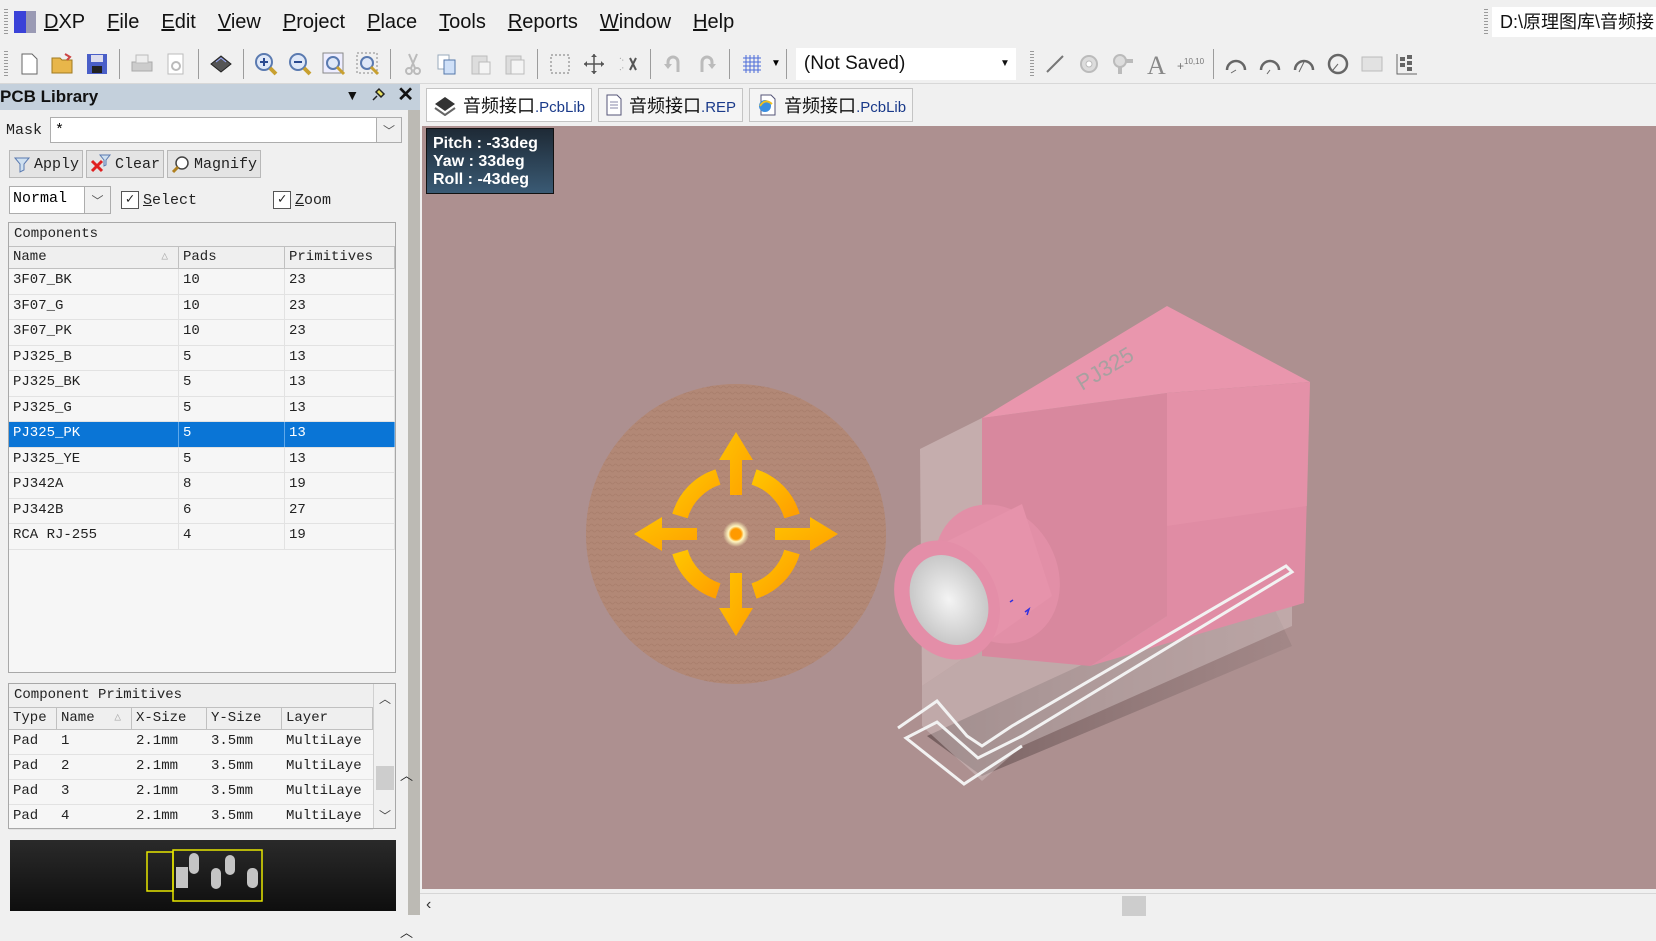  I want to click on component-row: RCA RJ-255 4 19, so click(202, 537).